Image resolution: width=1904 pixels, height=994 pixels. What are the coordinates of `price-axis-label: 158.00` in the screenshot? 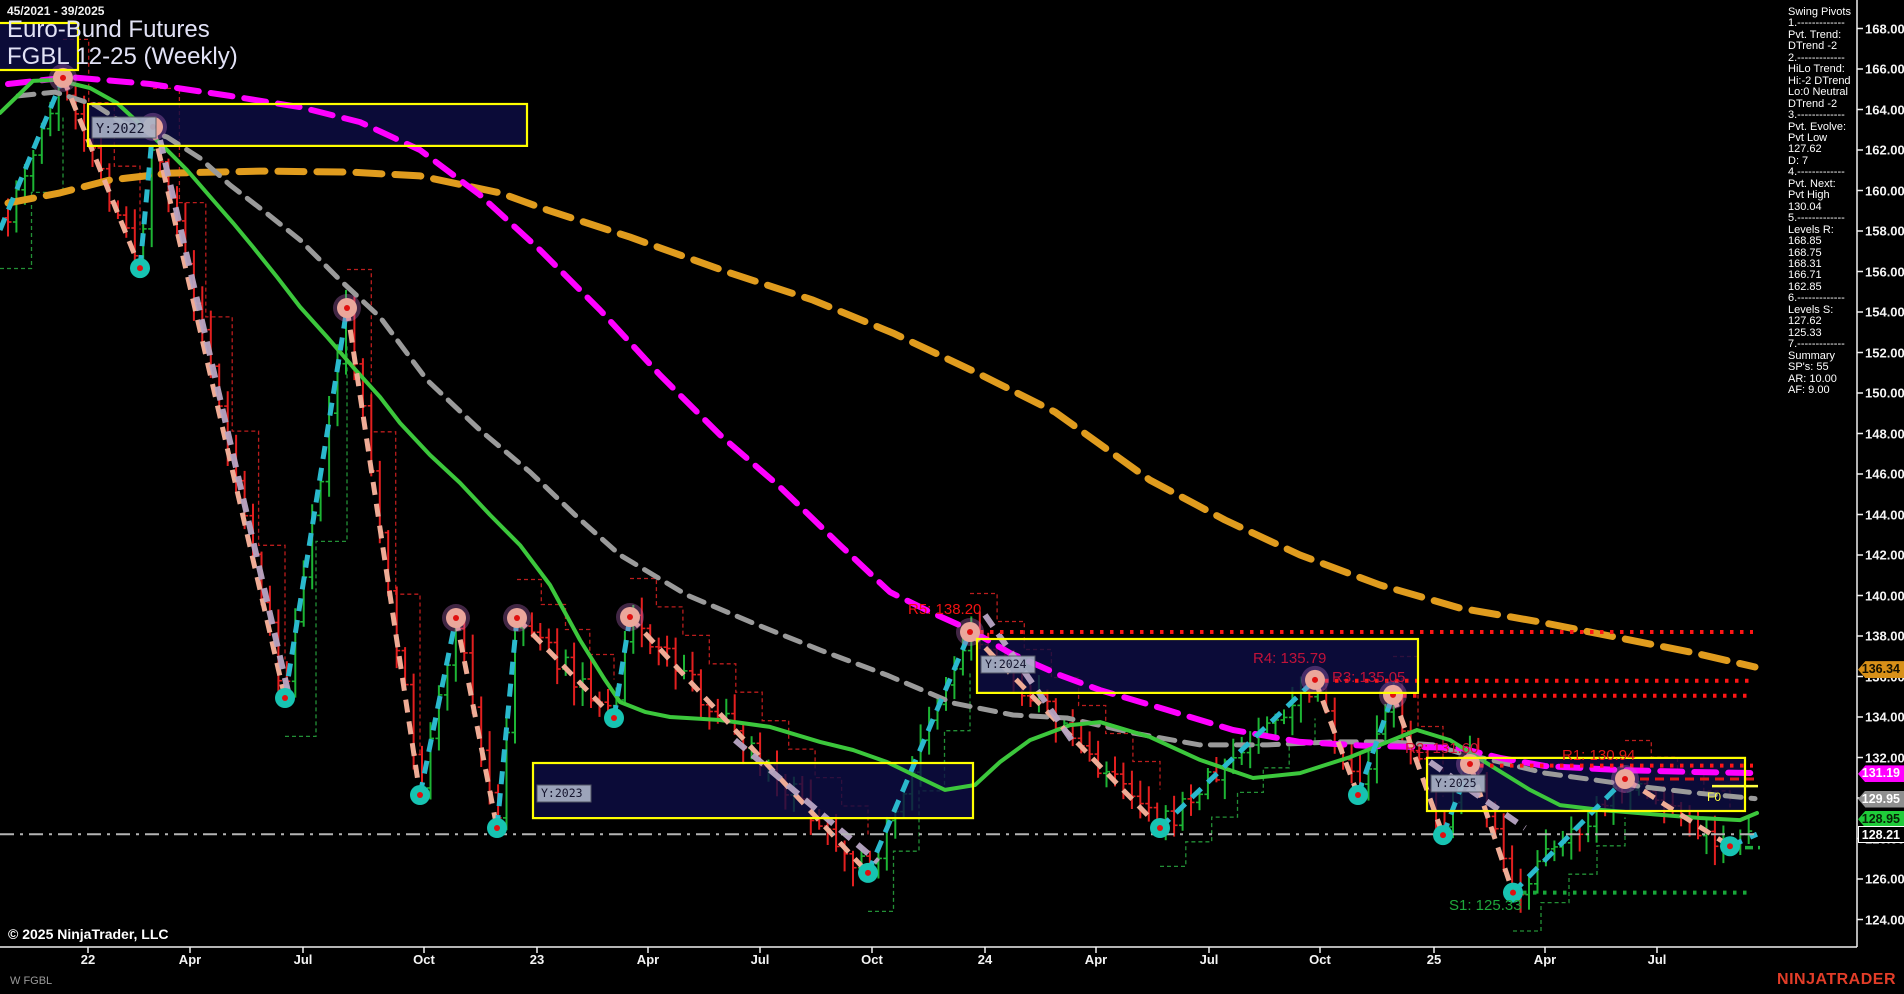 It's located at (1884, 231).